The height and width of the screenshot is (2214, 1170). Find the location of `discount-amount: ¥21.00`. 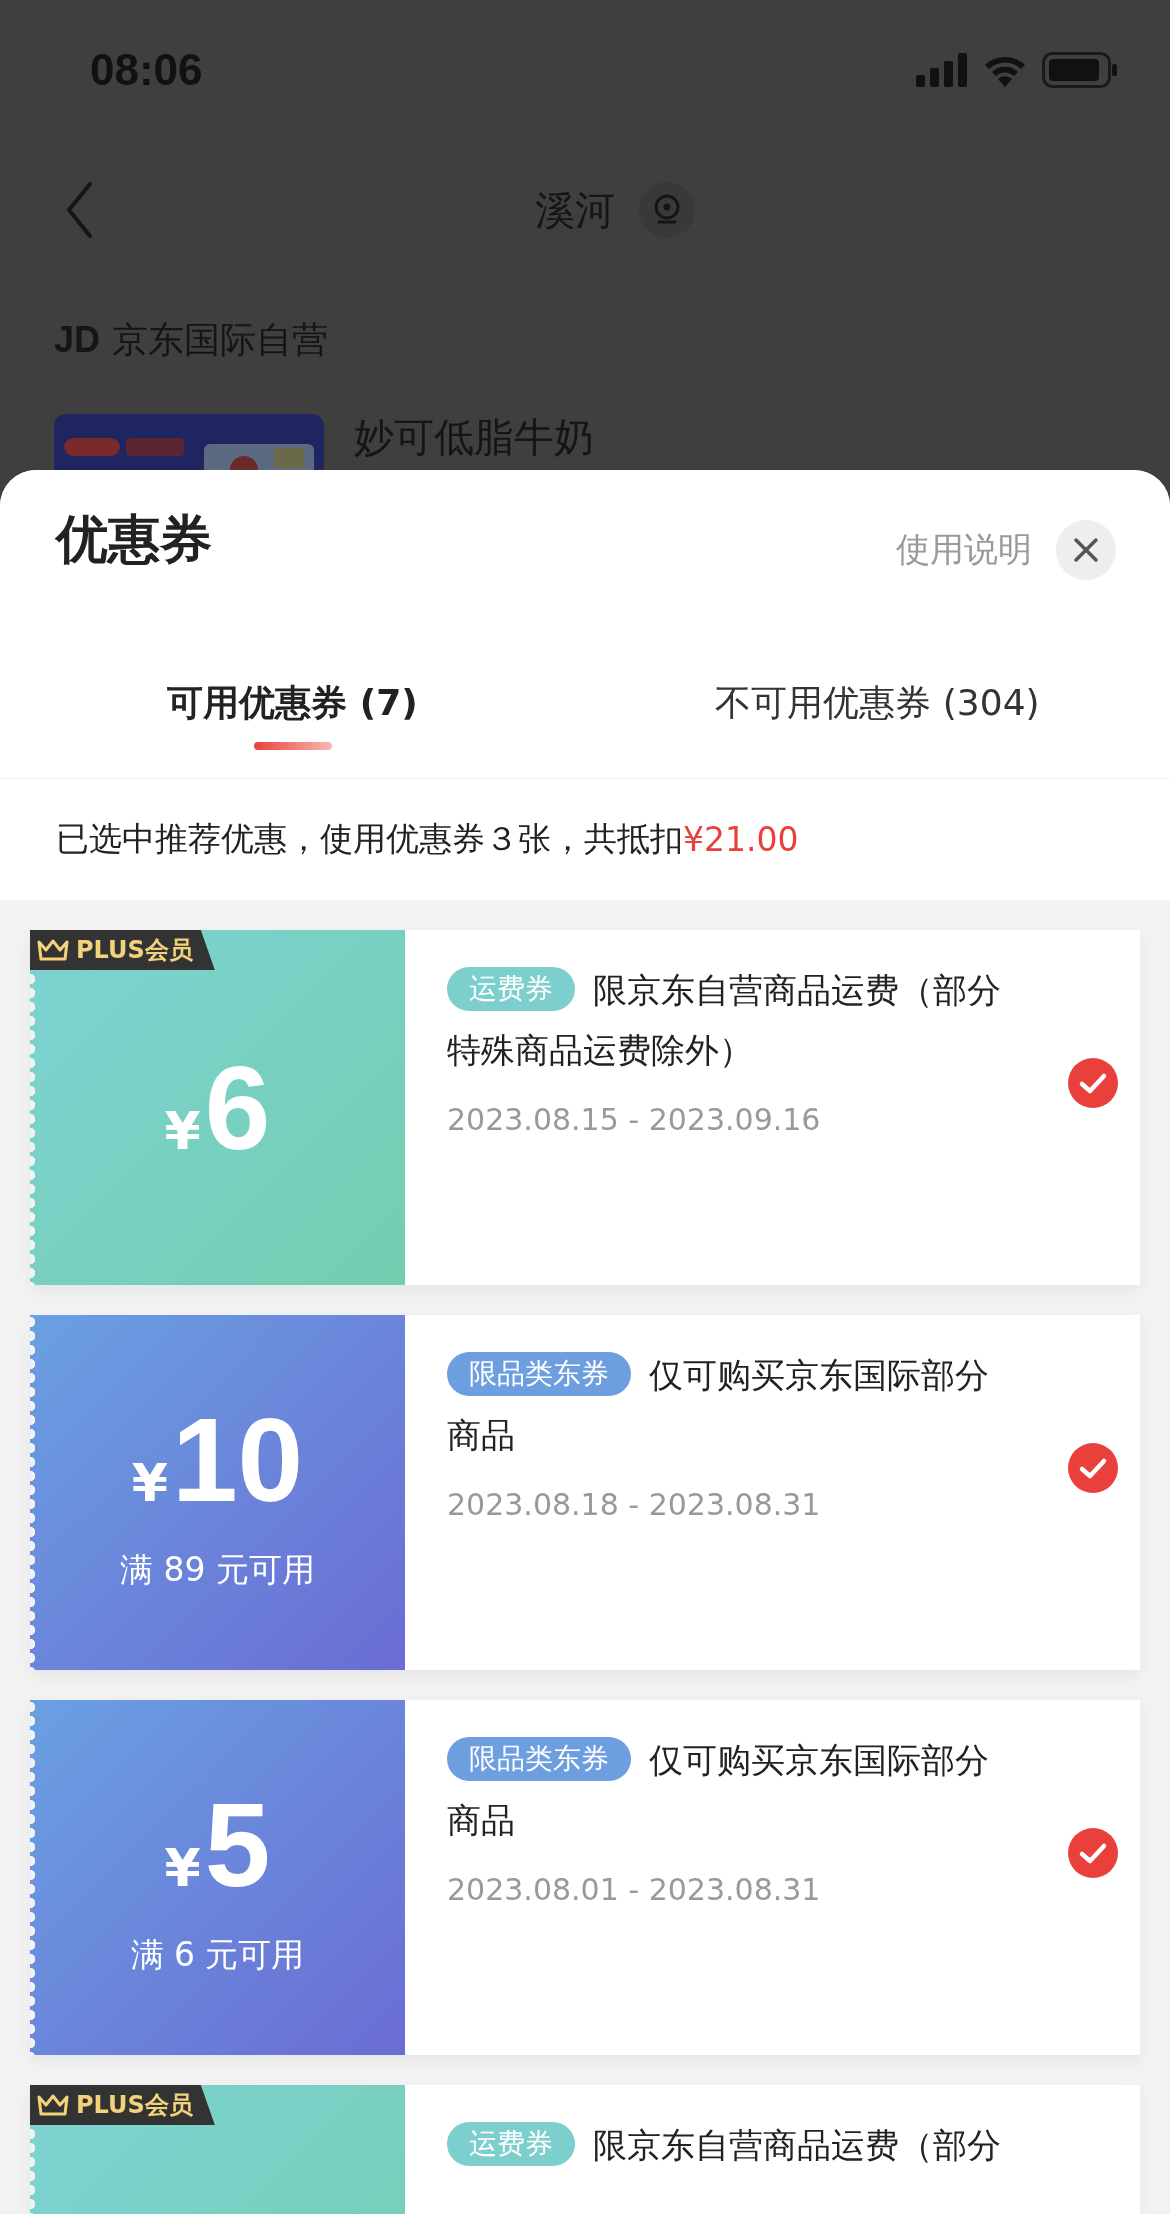

discount-amount: ¥21.00 is located at coordinates (741, 839).